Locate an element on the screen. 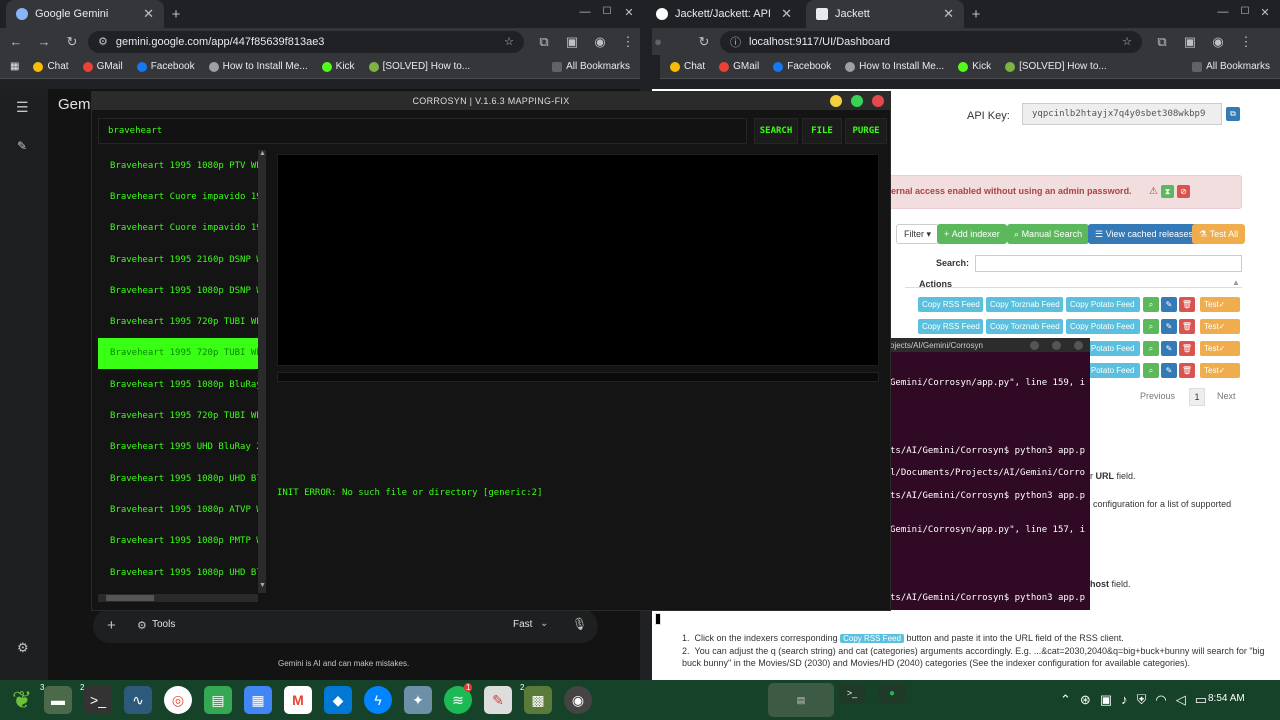 The height and width of the screenshot is (720, 1280). result-item: Braveheart 1995 1080p PMTP WEB is located at coordinates (178, 541).